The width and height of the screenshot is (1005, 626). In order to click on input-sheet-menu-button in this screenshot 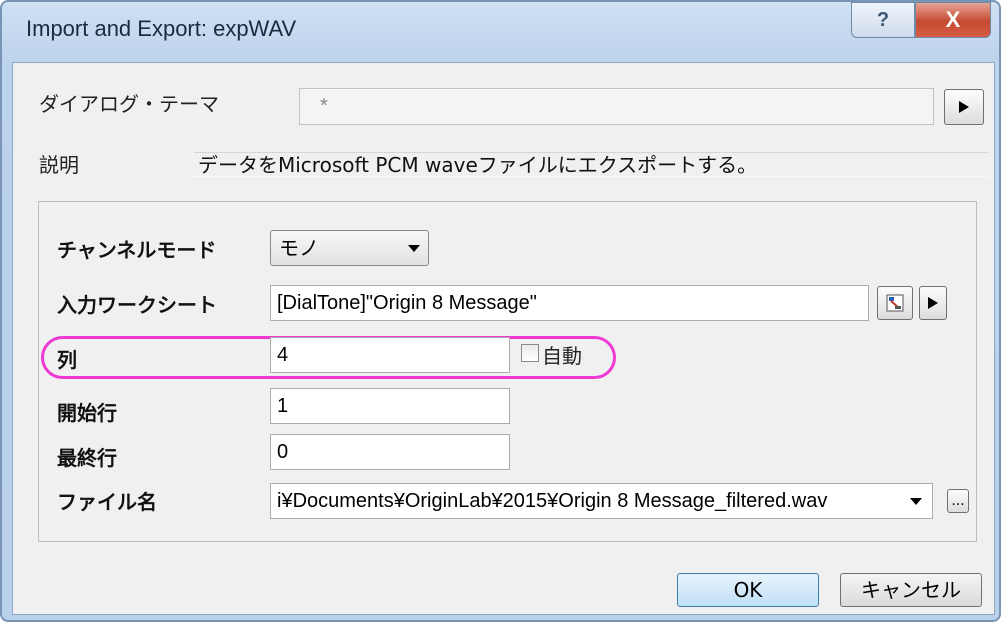, I will do `click(933, 303)`.